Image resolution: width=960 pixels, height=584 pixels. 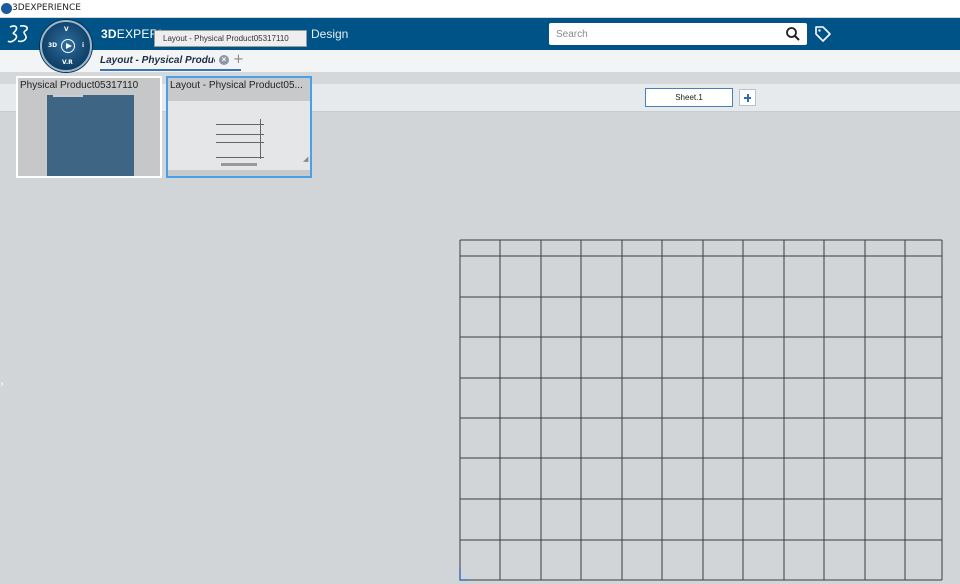 I want to click on compass-left-label: 3D, so click(x=52, y=45).